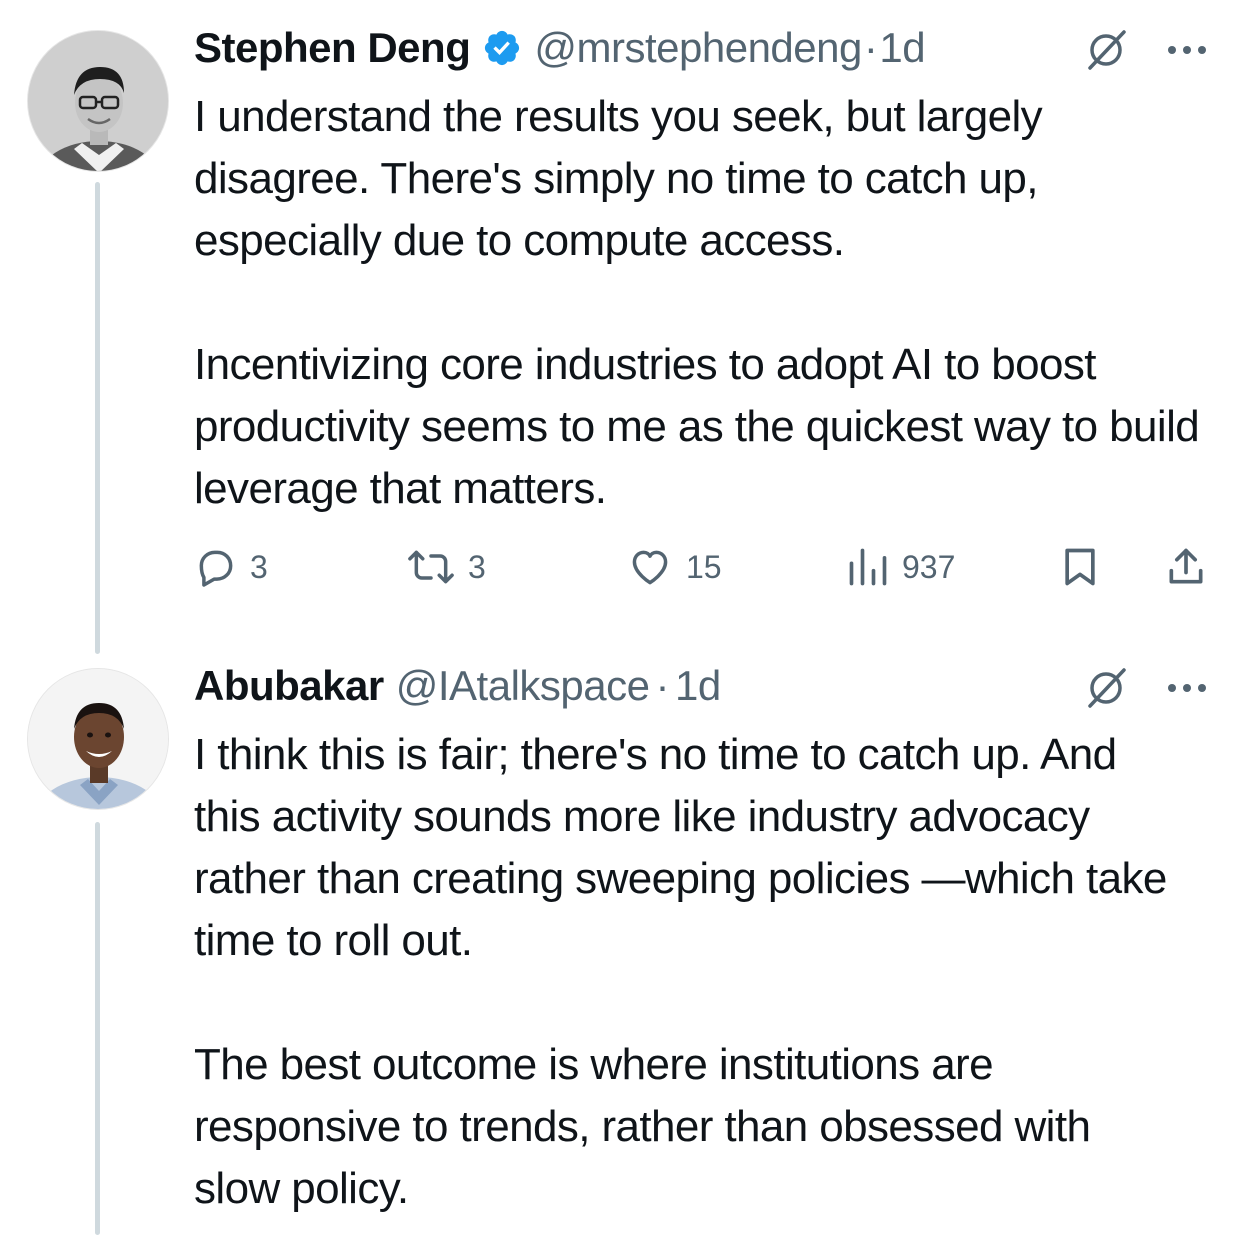 The height and width of the screenshot is (1235, 1242). I want to click on share-icon, so click(1186, 566).